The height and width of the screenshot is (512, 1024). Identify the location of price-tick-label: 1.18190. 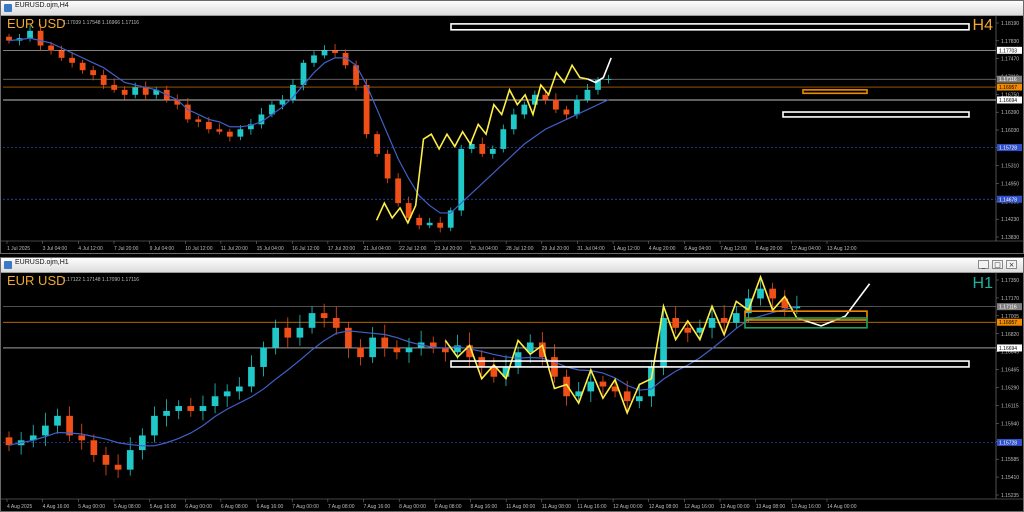
(1010, 24).